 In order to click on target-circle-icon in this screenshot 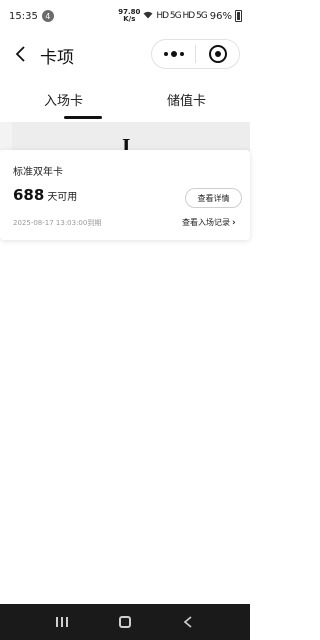, I will do `click(217, 54)`.